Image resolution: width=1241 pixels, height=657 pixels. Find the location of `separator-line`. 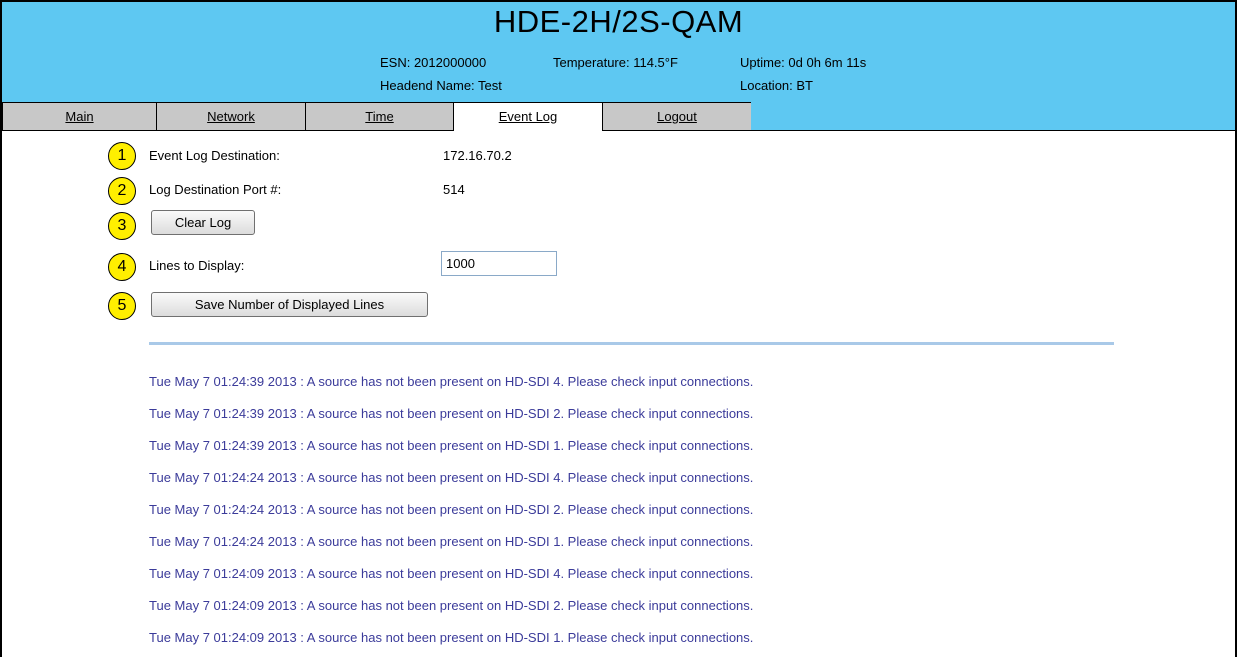

separator-line is located at coordinates (631, 343).